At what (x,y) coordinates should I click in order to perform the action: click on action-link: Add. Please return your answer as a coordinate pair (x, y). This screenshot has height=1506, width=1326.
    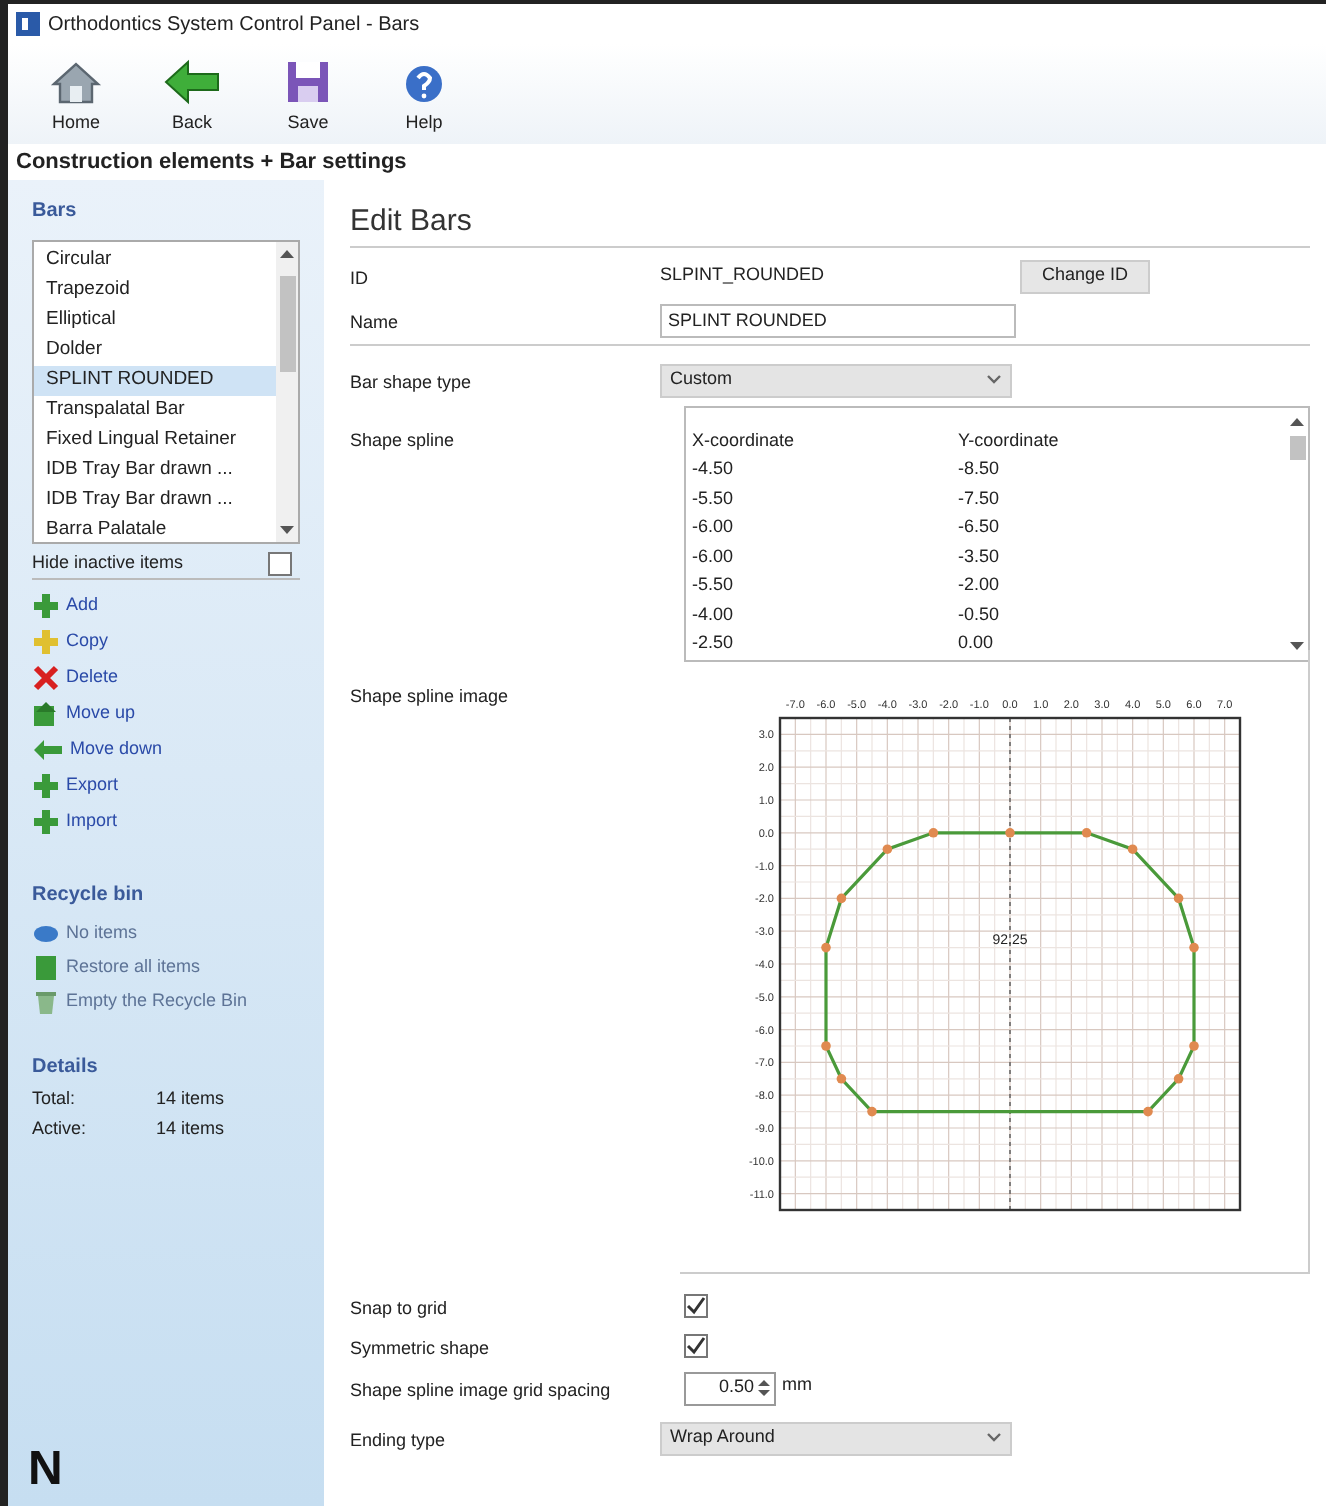
    Looking at the image, I should click on (166, 606).